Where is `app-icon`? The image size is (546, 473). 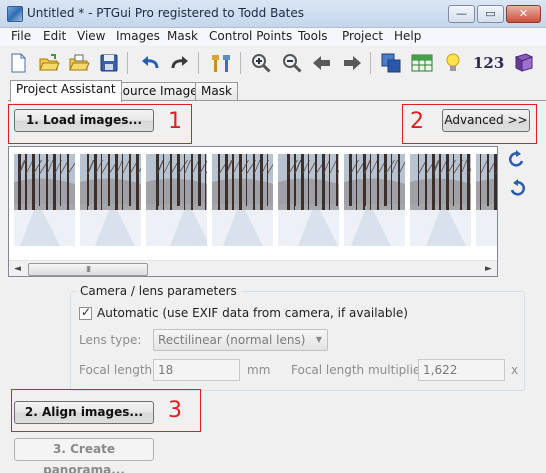
app-icon is located at coordinates (15, 14).